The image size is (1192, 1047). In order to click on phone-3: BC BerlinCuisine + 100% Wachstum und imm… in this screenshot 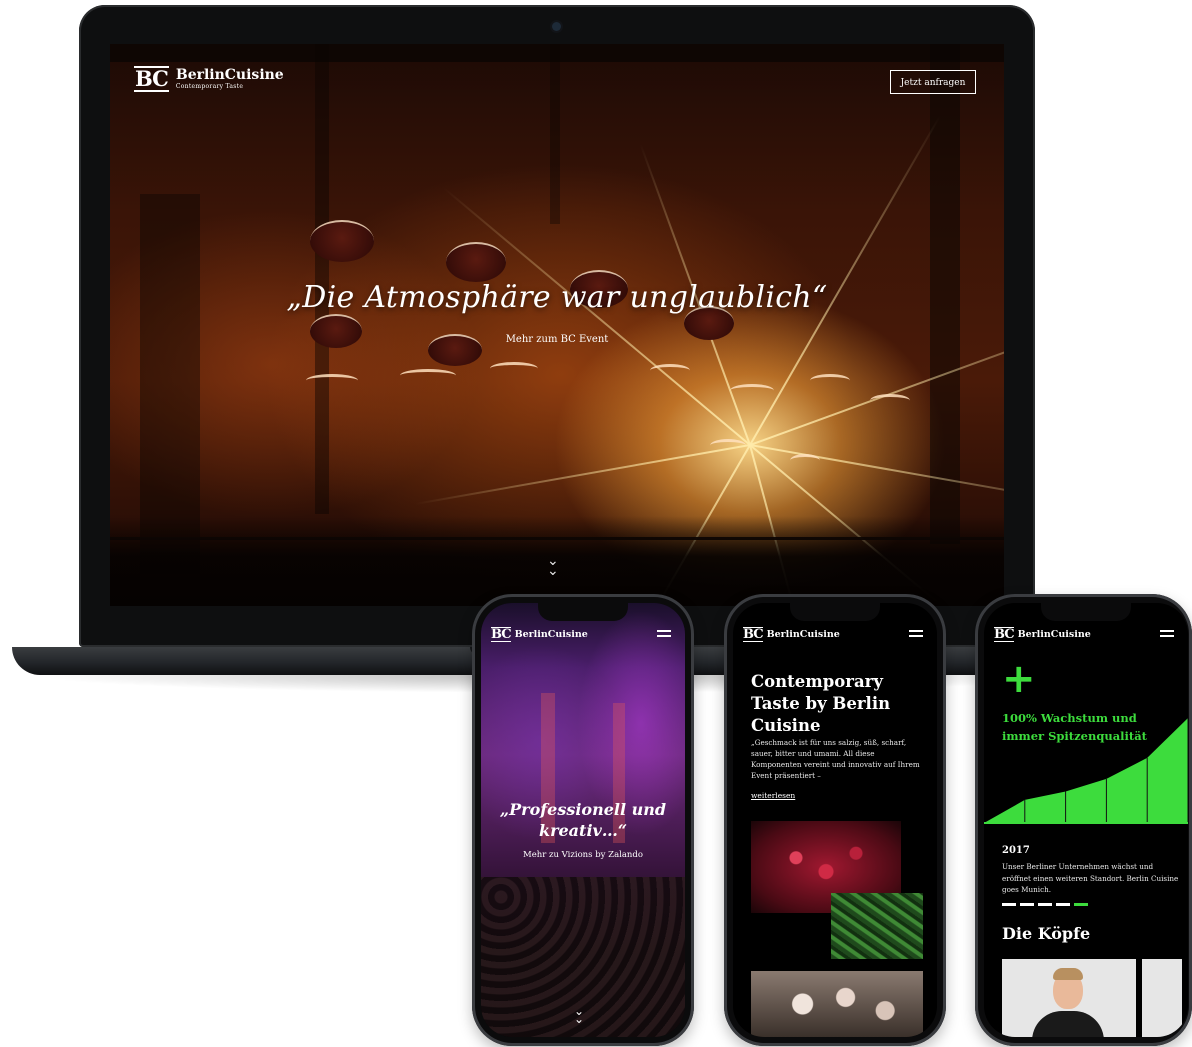, I will do `click(1083, 820)`.